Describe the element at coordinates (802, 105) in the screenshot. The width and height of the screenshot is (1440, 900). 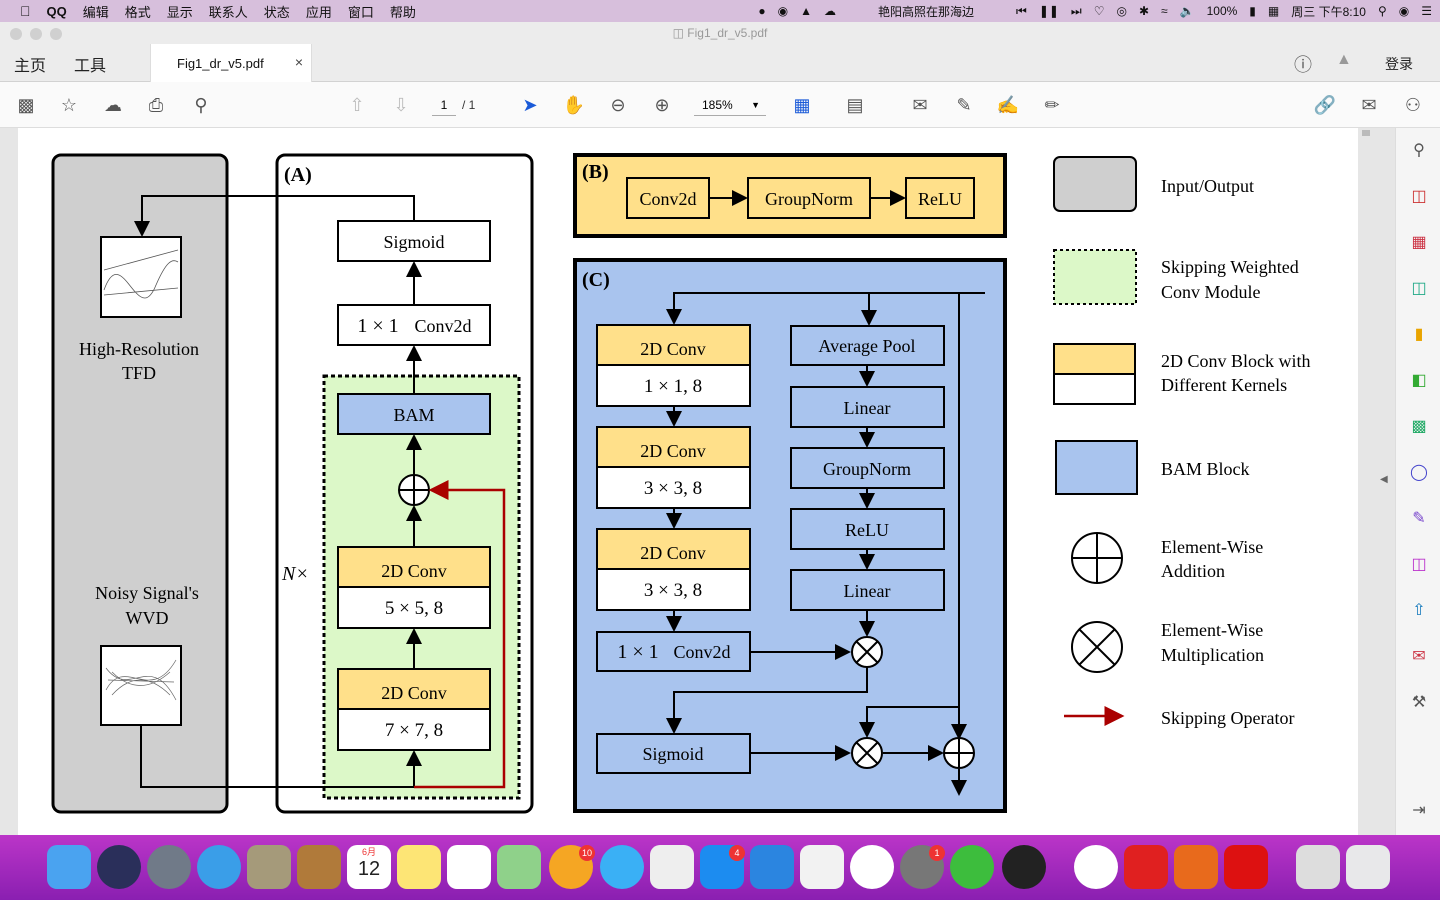
I see `page-fit-icon: ▦` at that location.